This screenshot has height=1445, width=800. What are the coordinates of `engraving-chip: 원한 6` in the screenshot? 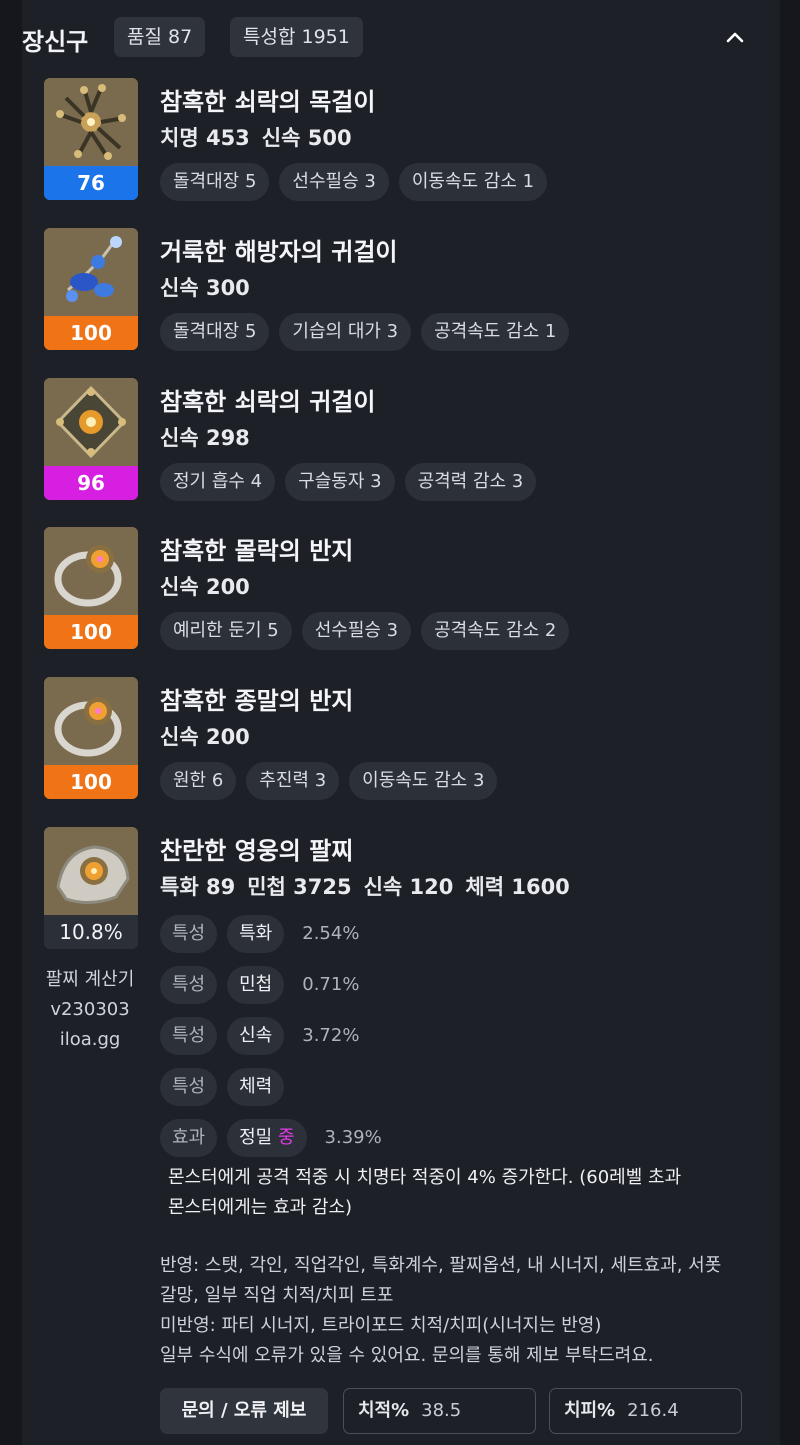 It's located at (198, 781).